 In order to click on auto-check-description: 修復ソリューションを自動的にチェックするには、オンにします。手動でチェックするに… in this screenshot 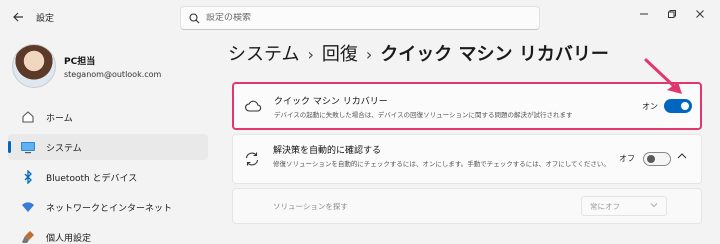, I will do `click(441, 164)`.